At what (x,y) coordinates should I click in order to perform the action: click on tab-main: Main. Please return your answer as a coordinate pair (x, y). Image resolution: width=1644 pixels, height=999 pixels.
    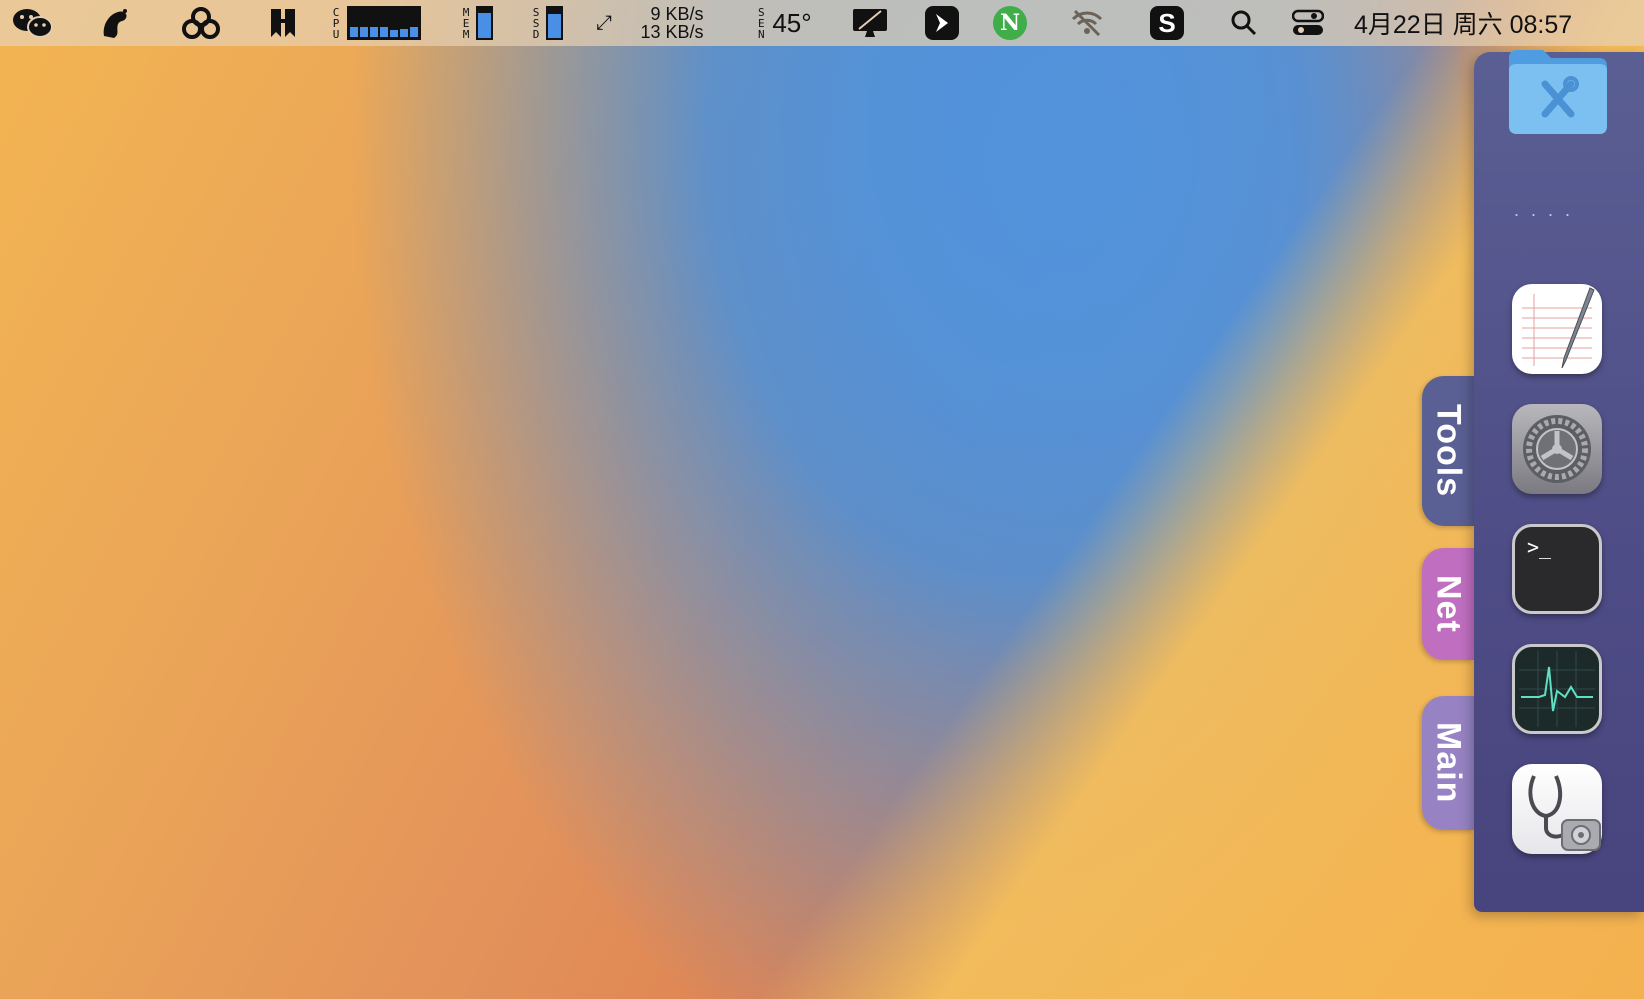
    Looking at the image, I should click on (1448, 763).